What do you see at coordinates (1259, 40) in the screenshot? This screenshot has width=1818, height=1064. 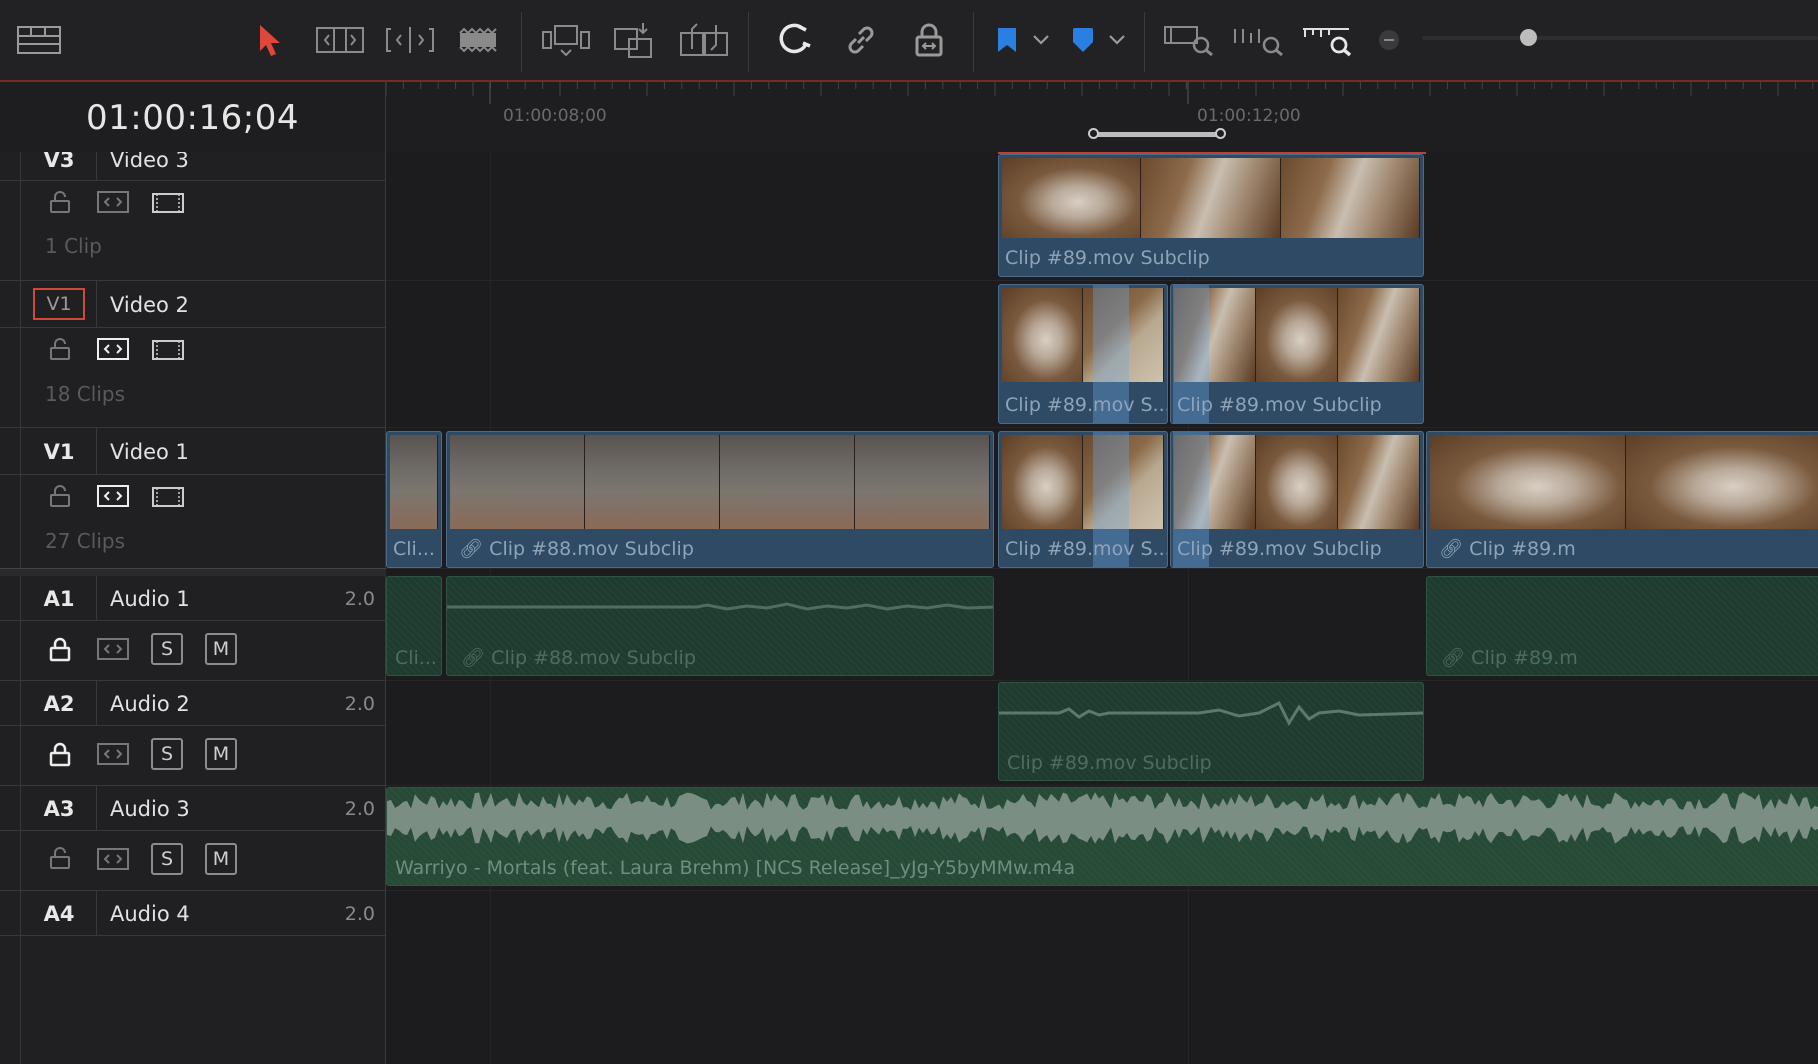 I see `zoom-detail-icon` at bounding box center [1259, 40].